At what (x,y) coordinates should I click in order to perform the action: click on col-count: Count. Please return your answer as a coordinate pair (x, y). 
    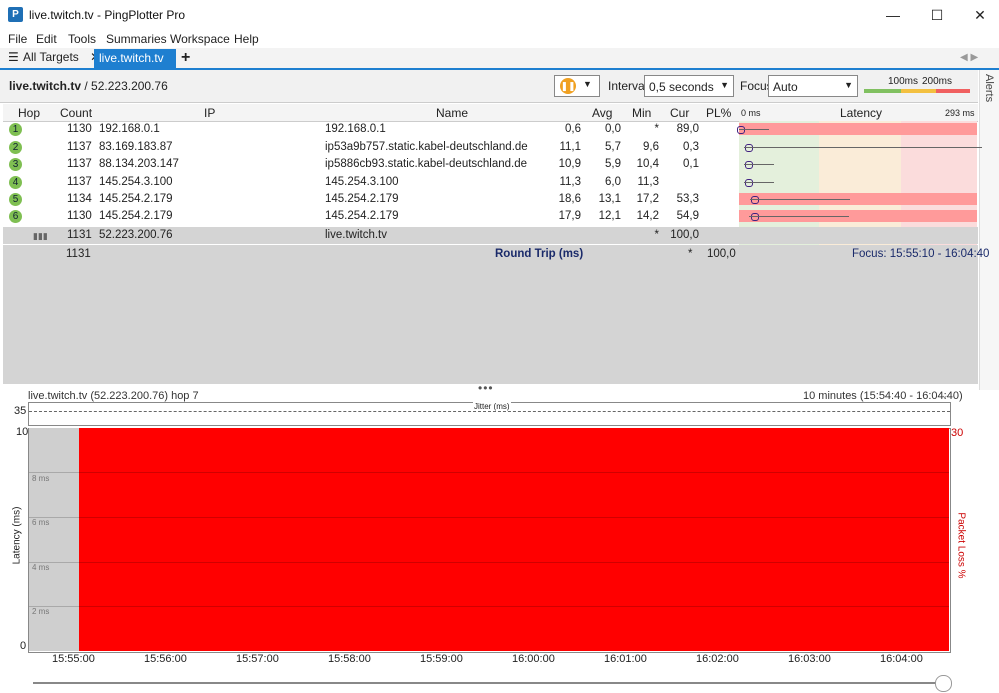
    Looking at the image, I should click on (76, 113).